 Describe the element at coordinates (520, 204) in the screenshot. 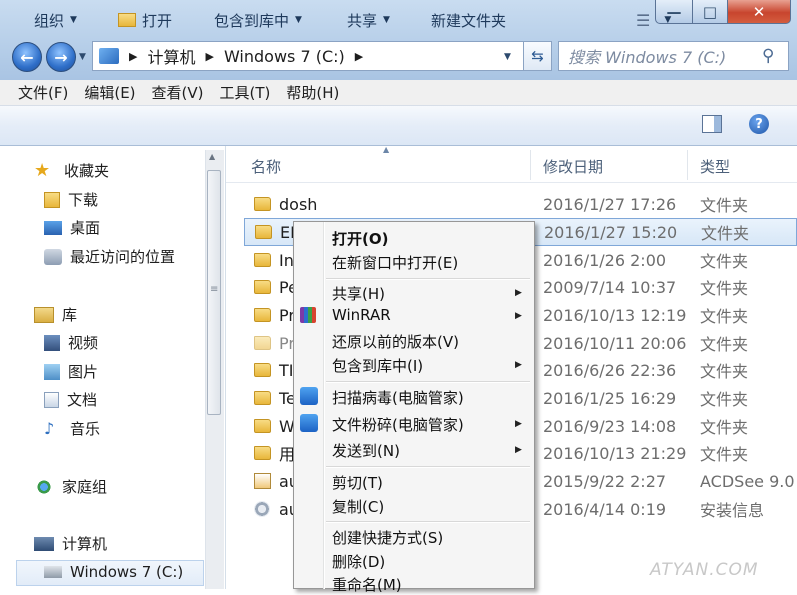

I see `file-row: dosh 2016/1/27 17:26 文件夹` at that location.